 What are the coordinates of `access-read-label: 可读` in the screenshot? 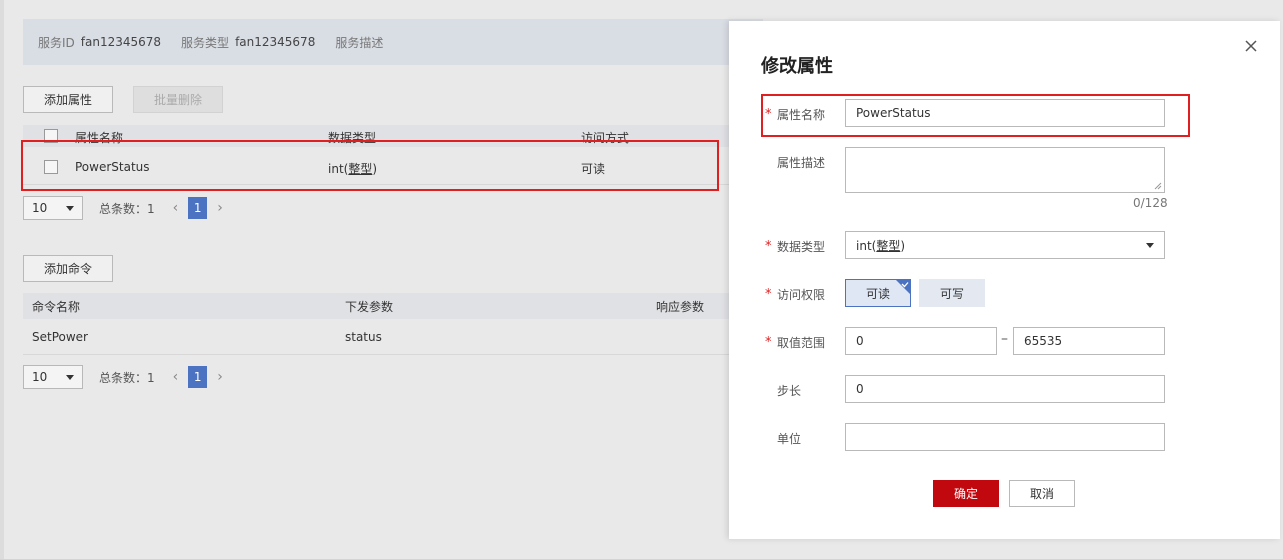 It's located at (877, 293).